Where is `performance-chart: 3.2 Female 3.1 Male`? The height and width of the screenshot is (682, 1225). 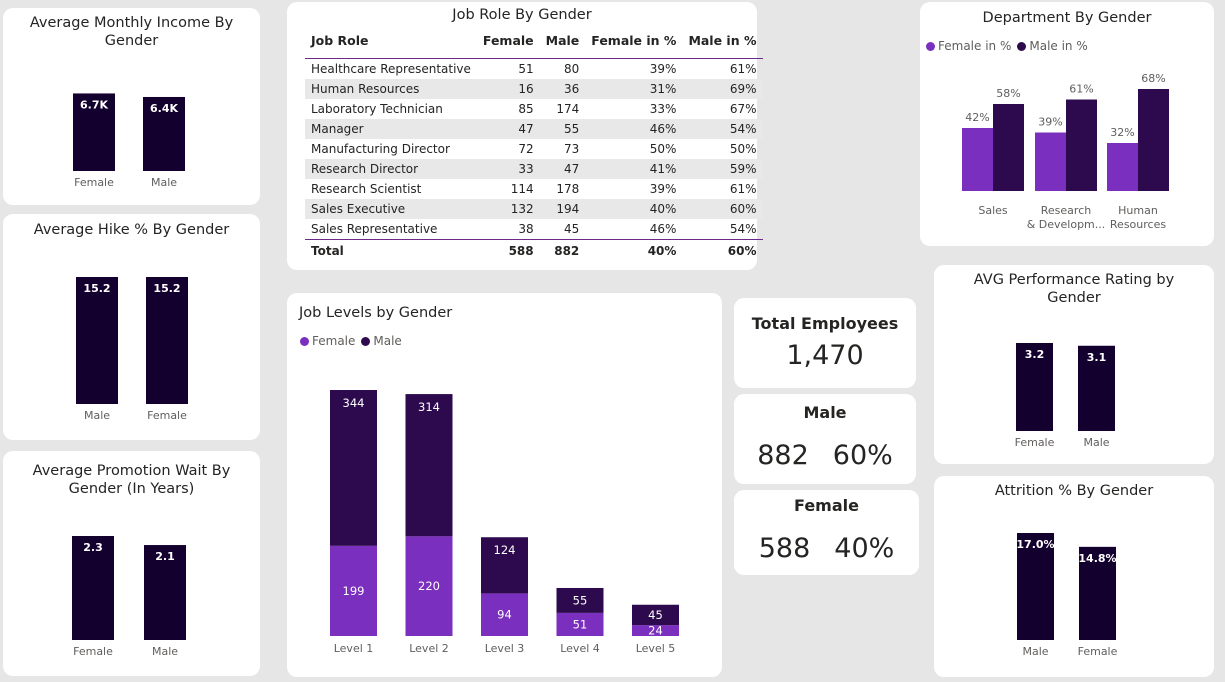 performance-chart: 3.2 Female 3.1 Male is located at coordinates (1065, 396).